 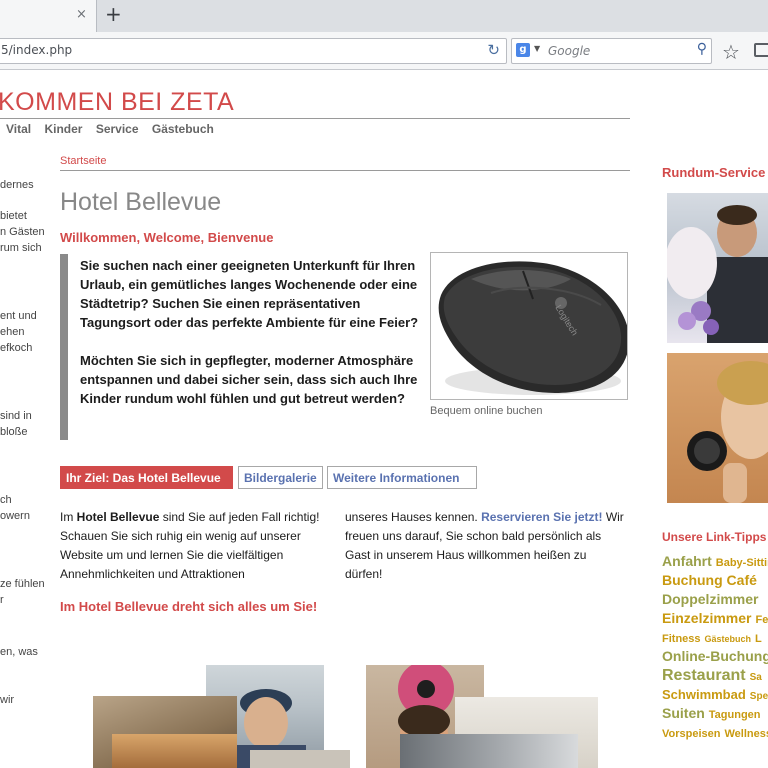 I want to click on tag-link: Online-Buchung, so click(x=715, y=656).